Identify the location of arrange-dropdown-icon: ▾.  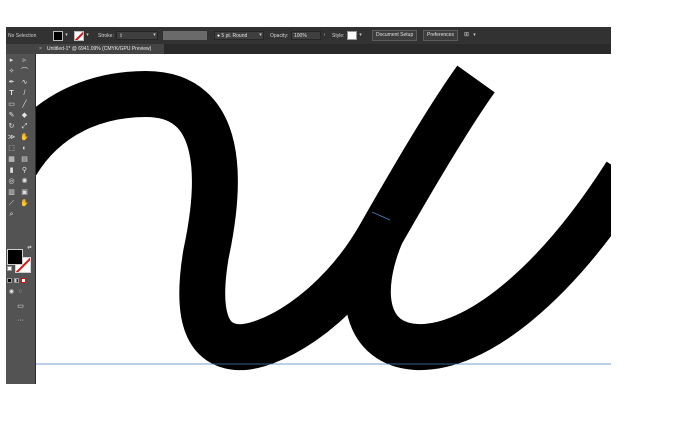
(474, 35).